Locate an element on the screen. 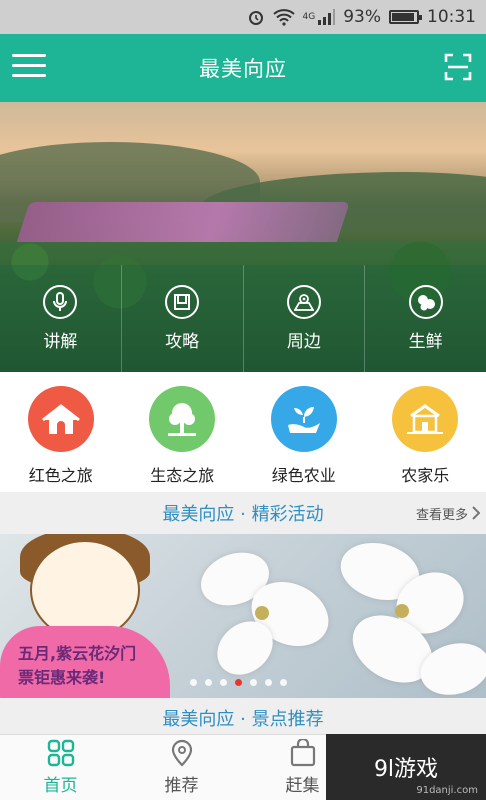 This screenshot has height=800, width=486. microphone-icon is located at coordinates (60, 302).